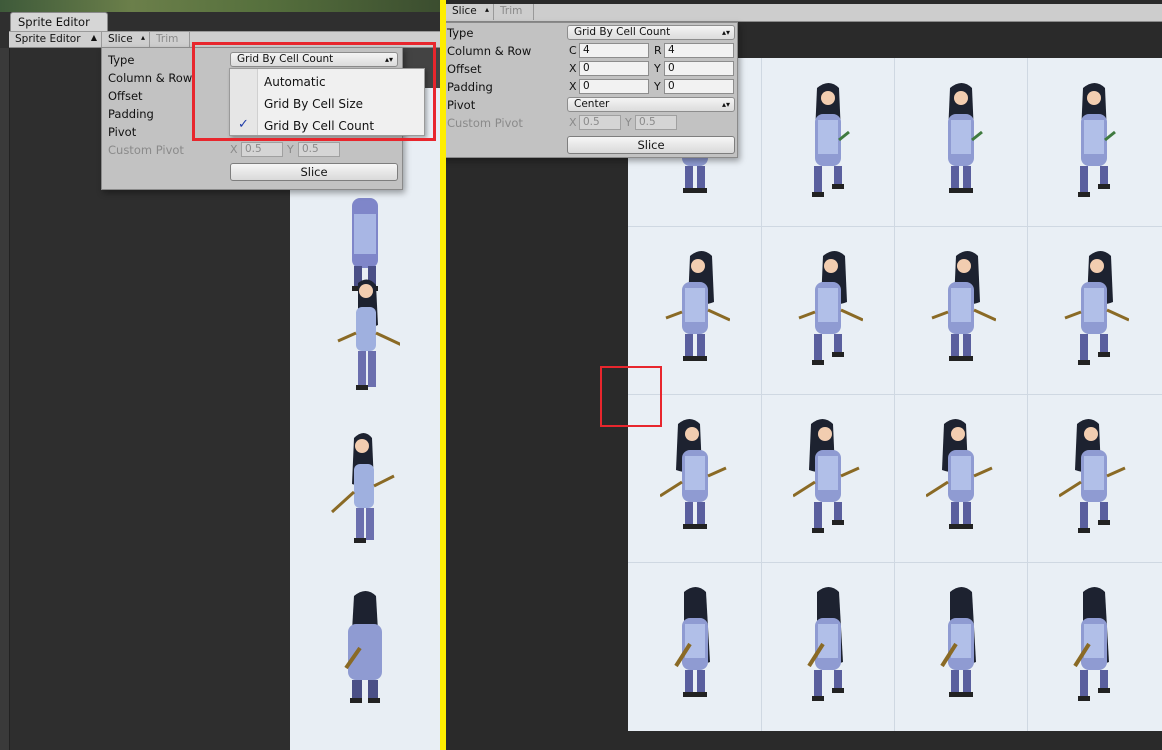 This screenshot has height=750, width=1162. Describe the element at coordinates (592, 104) in the screenshot. I see `pivot-dropdown-value: Center` at that location.